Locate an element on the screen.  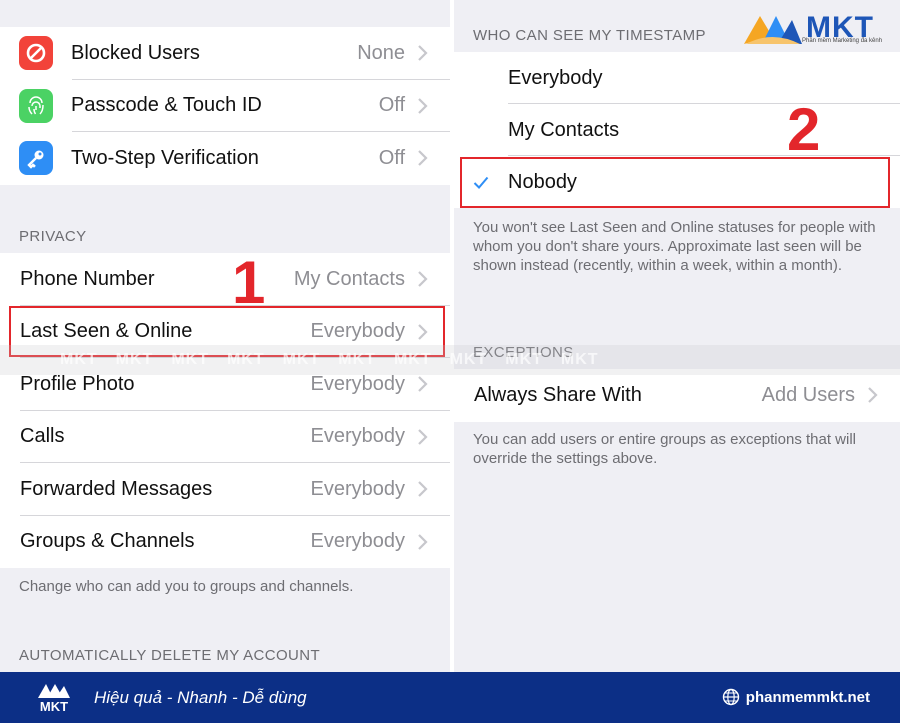
blocked-icon is located at coordinates (36, 53).